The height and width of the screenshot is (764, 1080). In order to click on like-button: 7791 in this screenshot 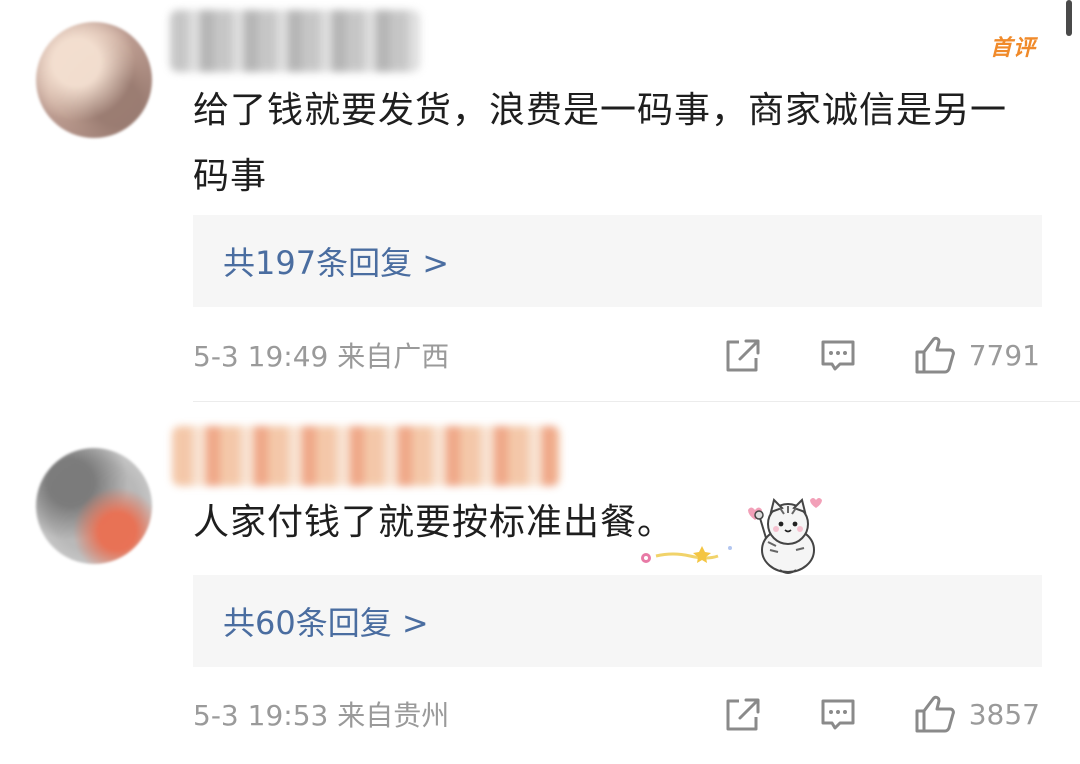, I will do `click(976, 355)`.